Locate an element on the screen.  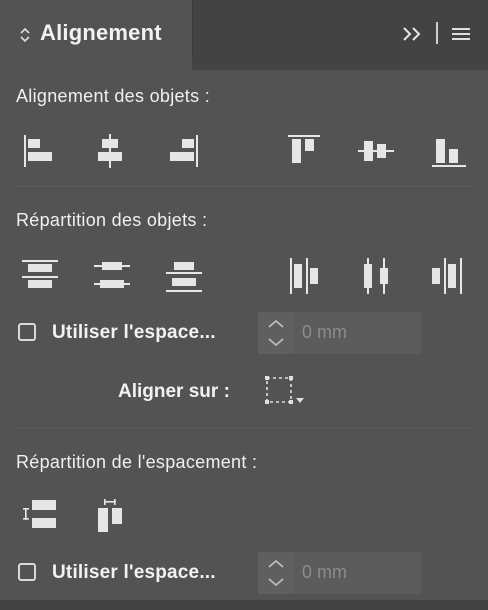
align-to-label: Aligner sur : is located at coordinates (174, 391).